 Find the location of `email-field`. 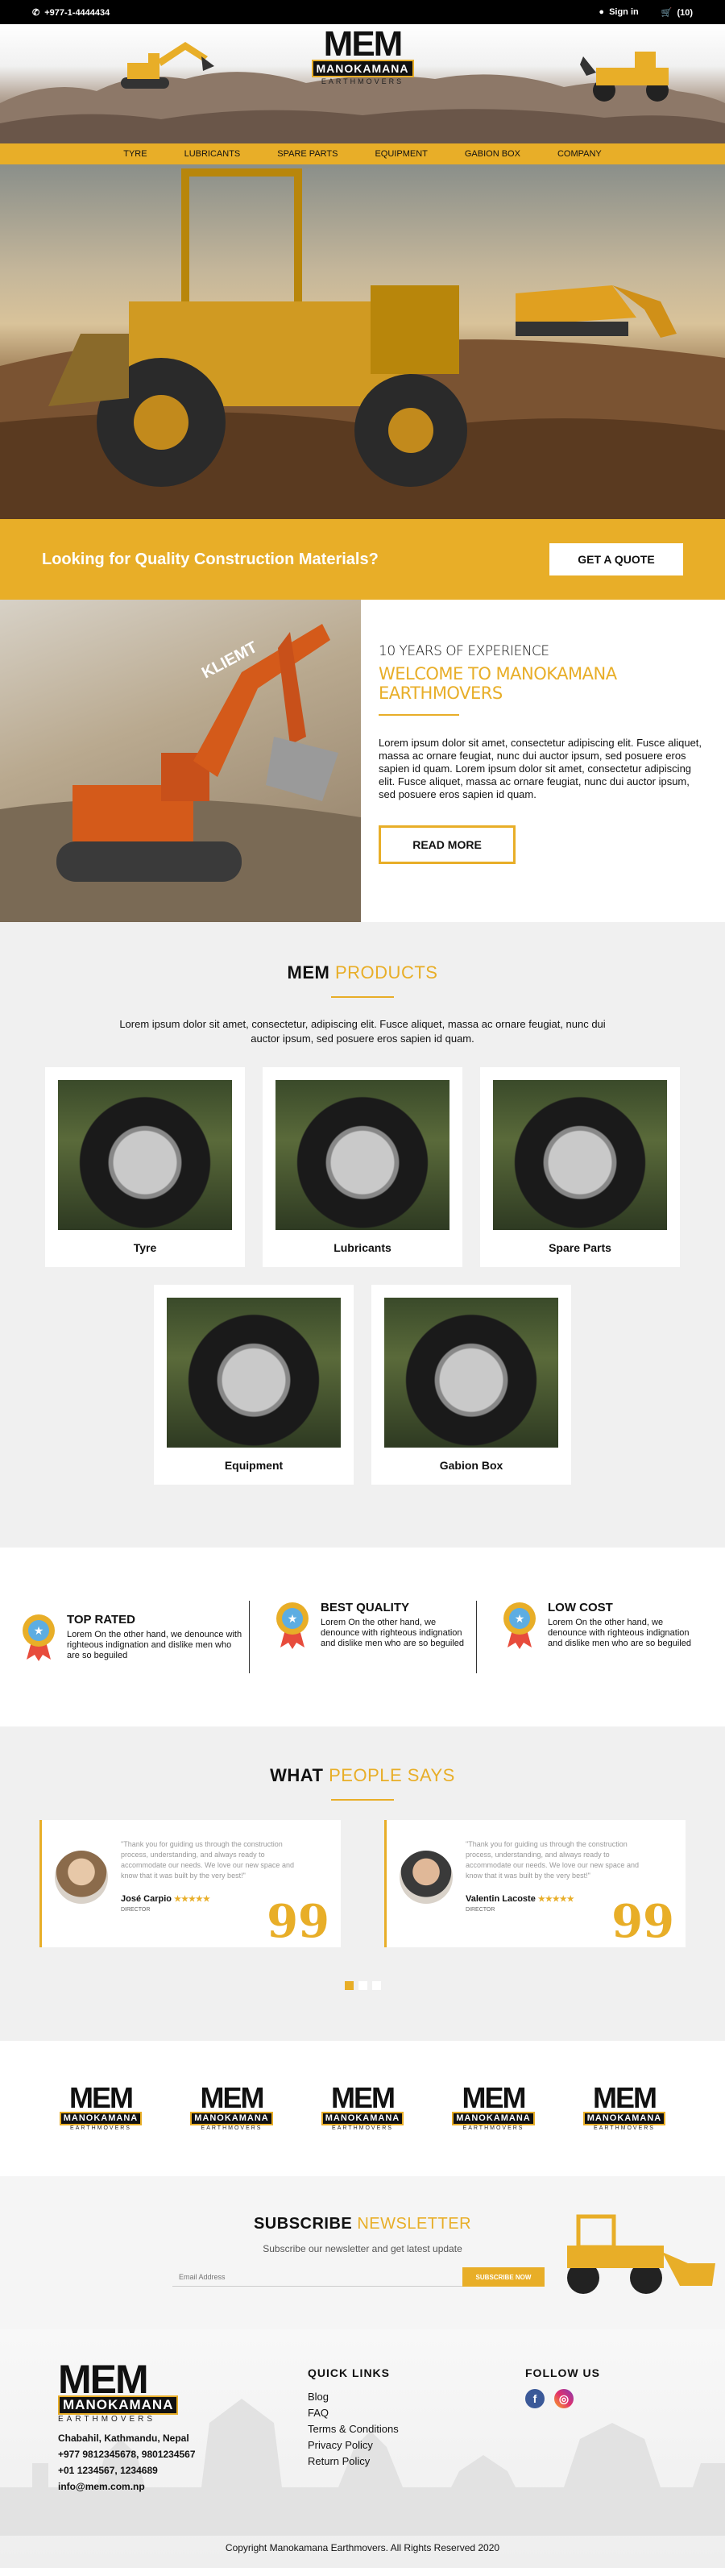

email-field is located at coordinates (317, 2277).